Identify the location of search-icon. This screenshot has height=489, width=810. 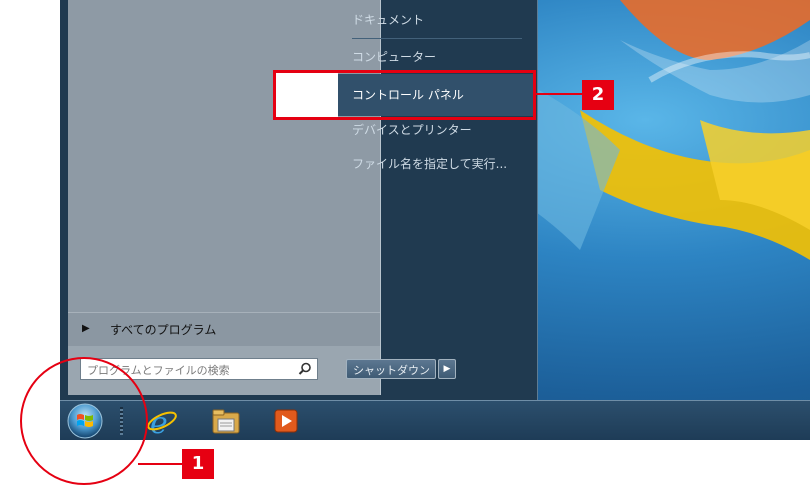
(304, 368).